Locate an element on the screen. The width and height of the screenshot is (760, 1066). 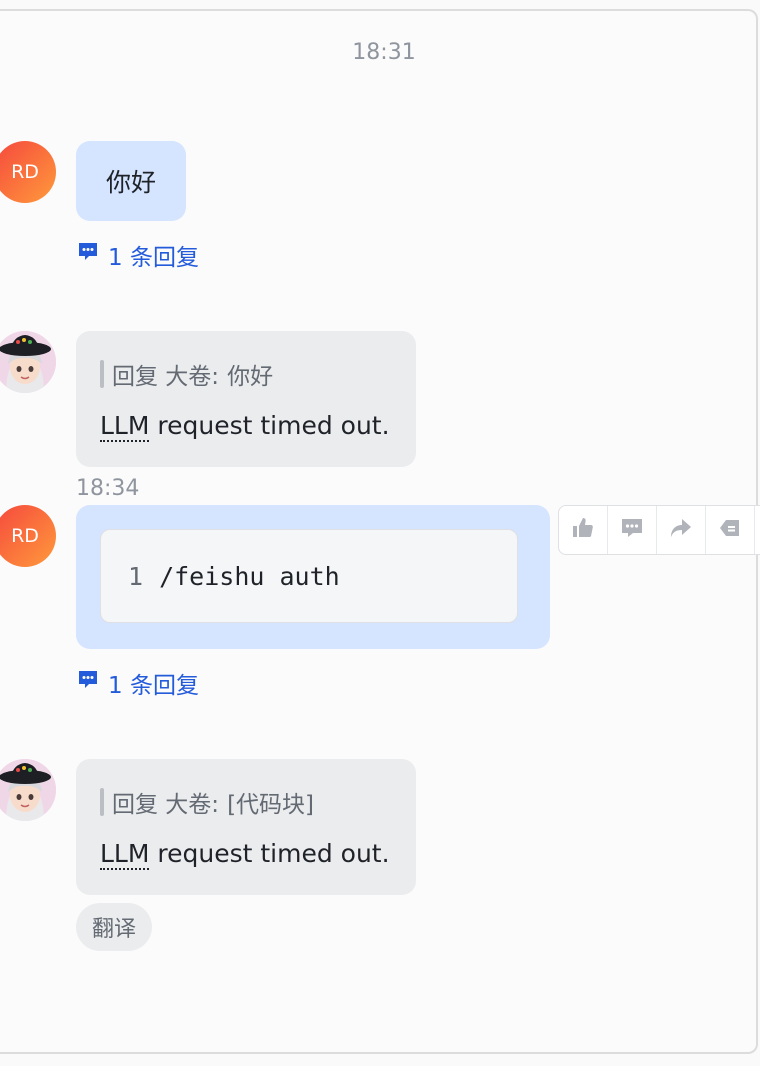
code-text: /feishu auth is located at coordinates (249, 576).